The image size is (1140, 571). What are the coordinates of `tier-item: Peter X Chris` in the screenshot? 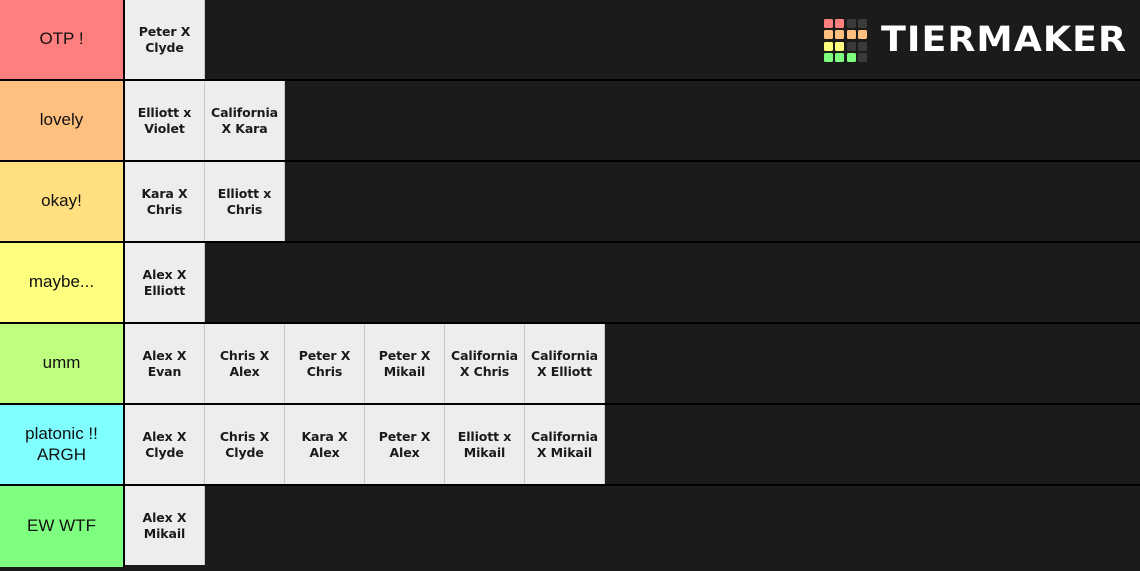 It's located at (325, 363).